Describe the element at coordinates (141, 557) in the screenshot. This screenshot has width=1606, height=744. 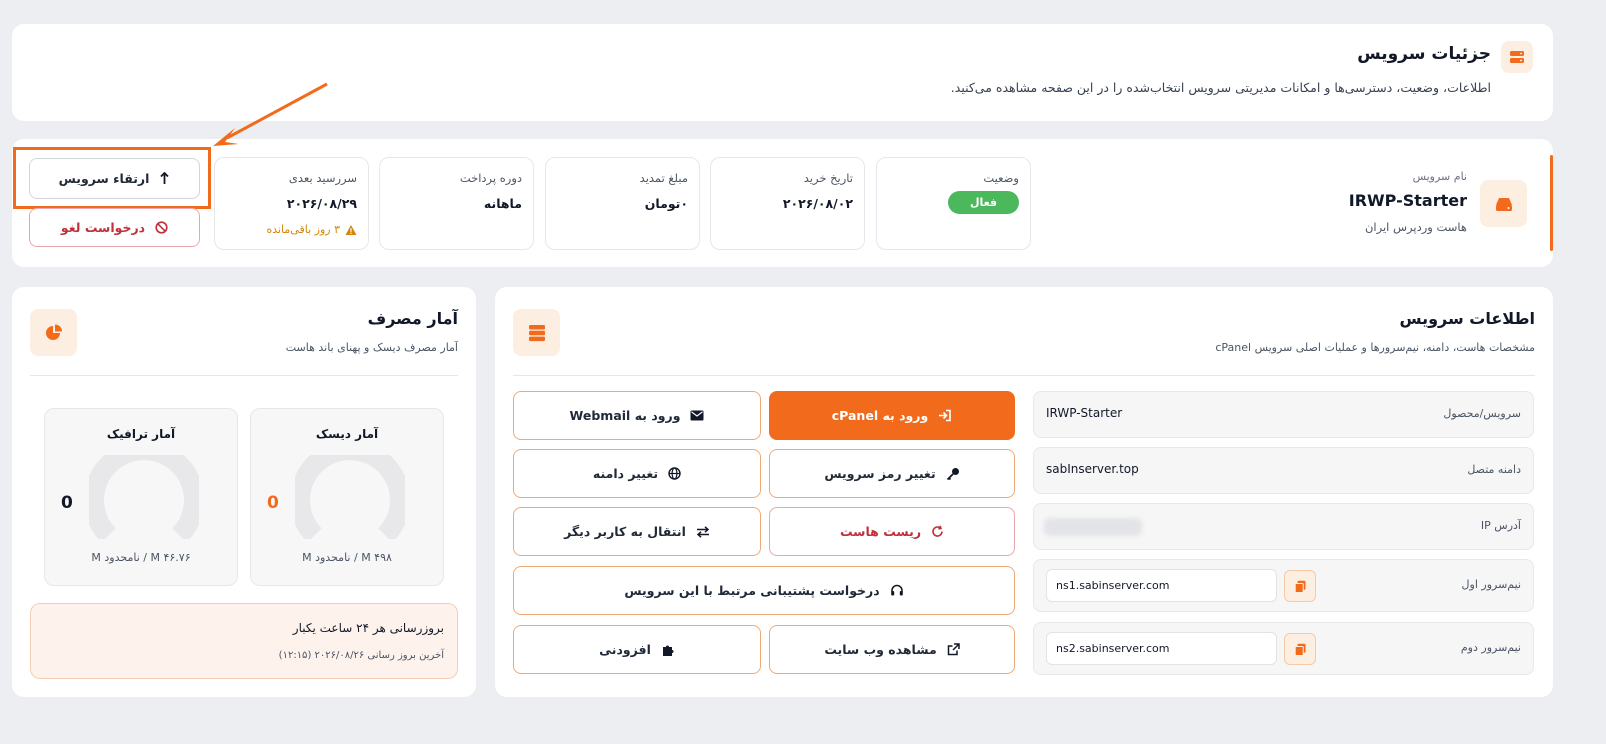
I see `traffic-detail: M ۴۶.۷۶ / نامحدود M` at that location.